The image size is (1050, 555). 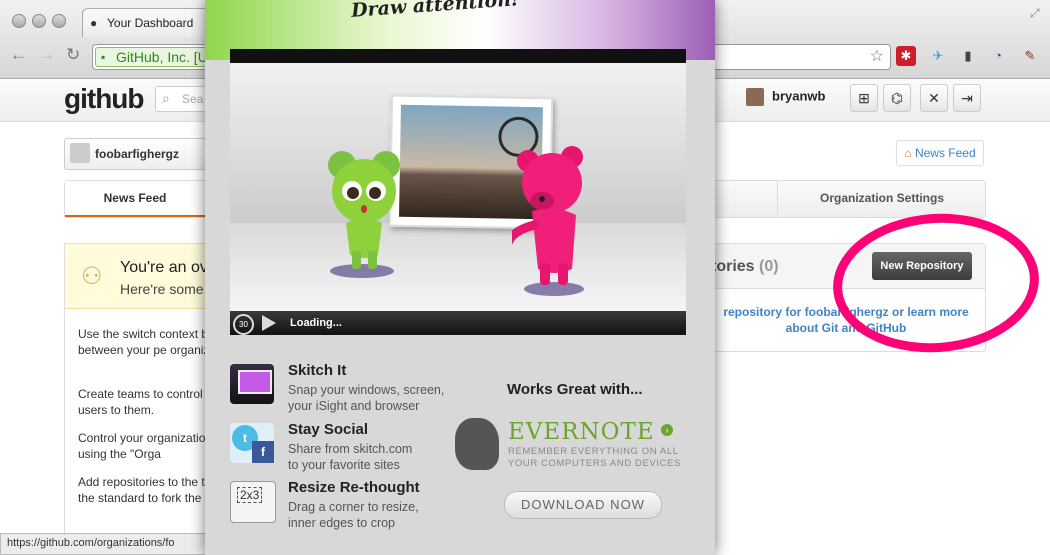 What do you see at coordinates (908, 153) in the screenshot?
I see `rss-icon: ⌂` at bounding box center [908, 153].